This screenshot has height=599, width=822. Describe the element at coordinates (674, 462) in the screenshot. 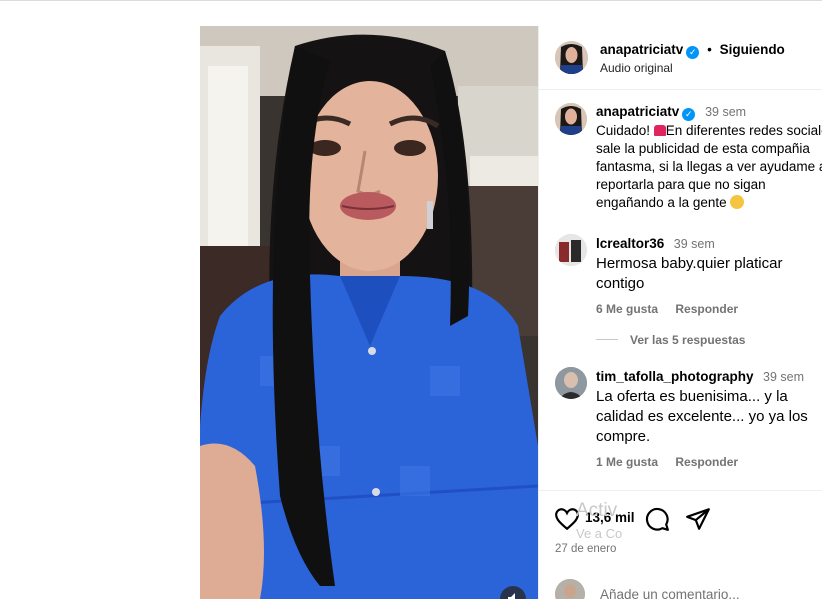

I see `comment-meta: 1 Me gusta Responder` at that location.